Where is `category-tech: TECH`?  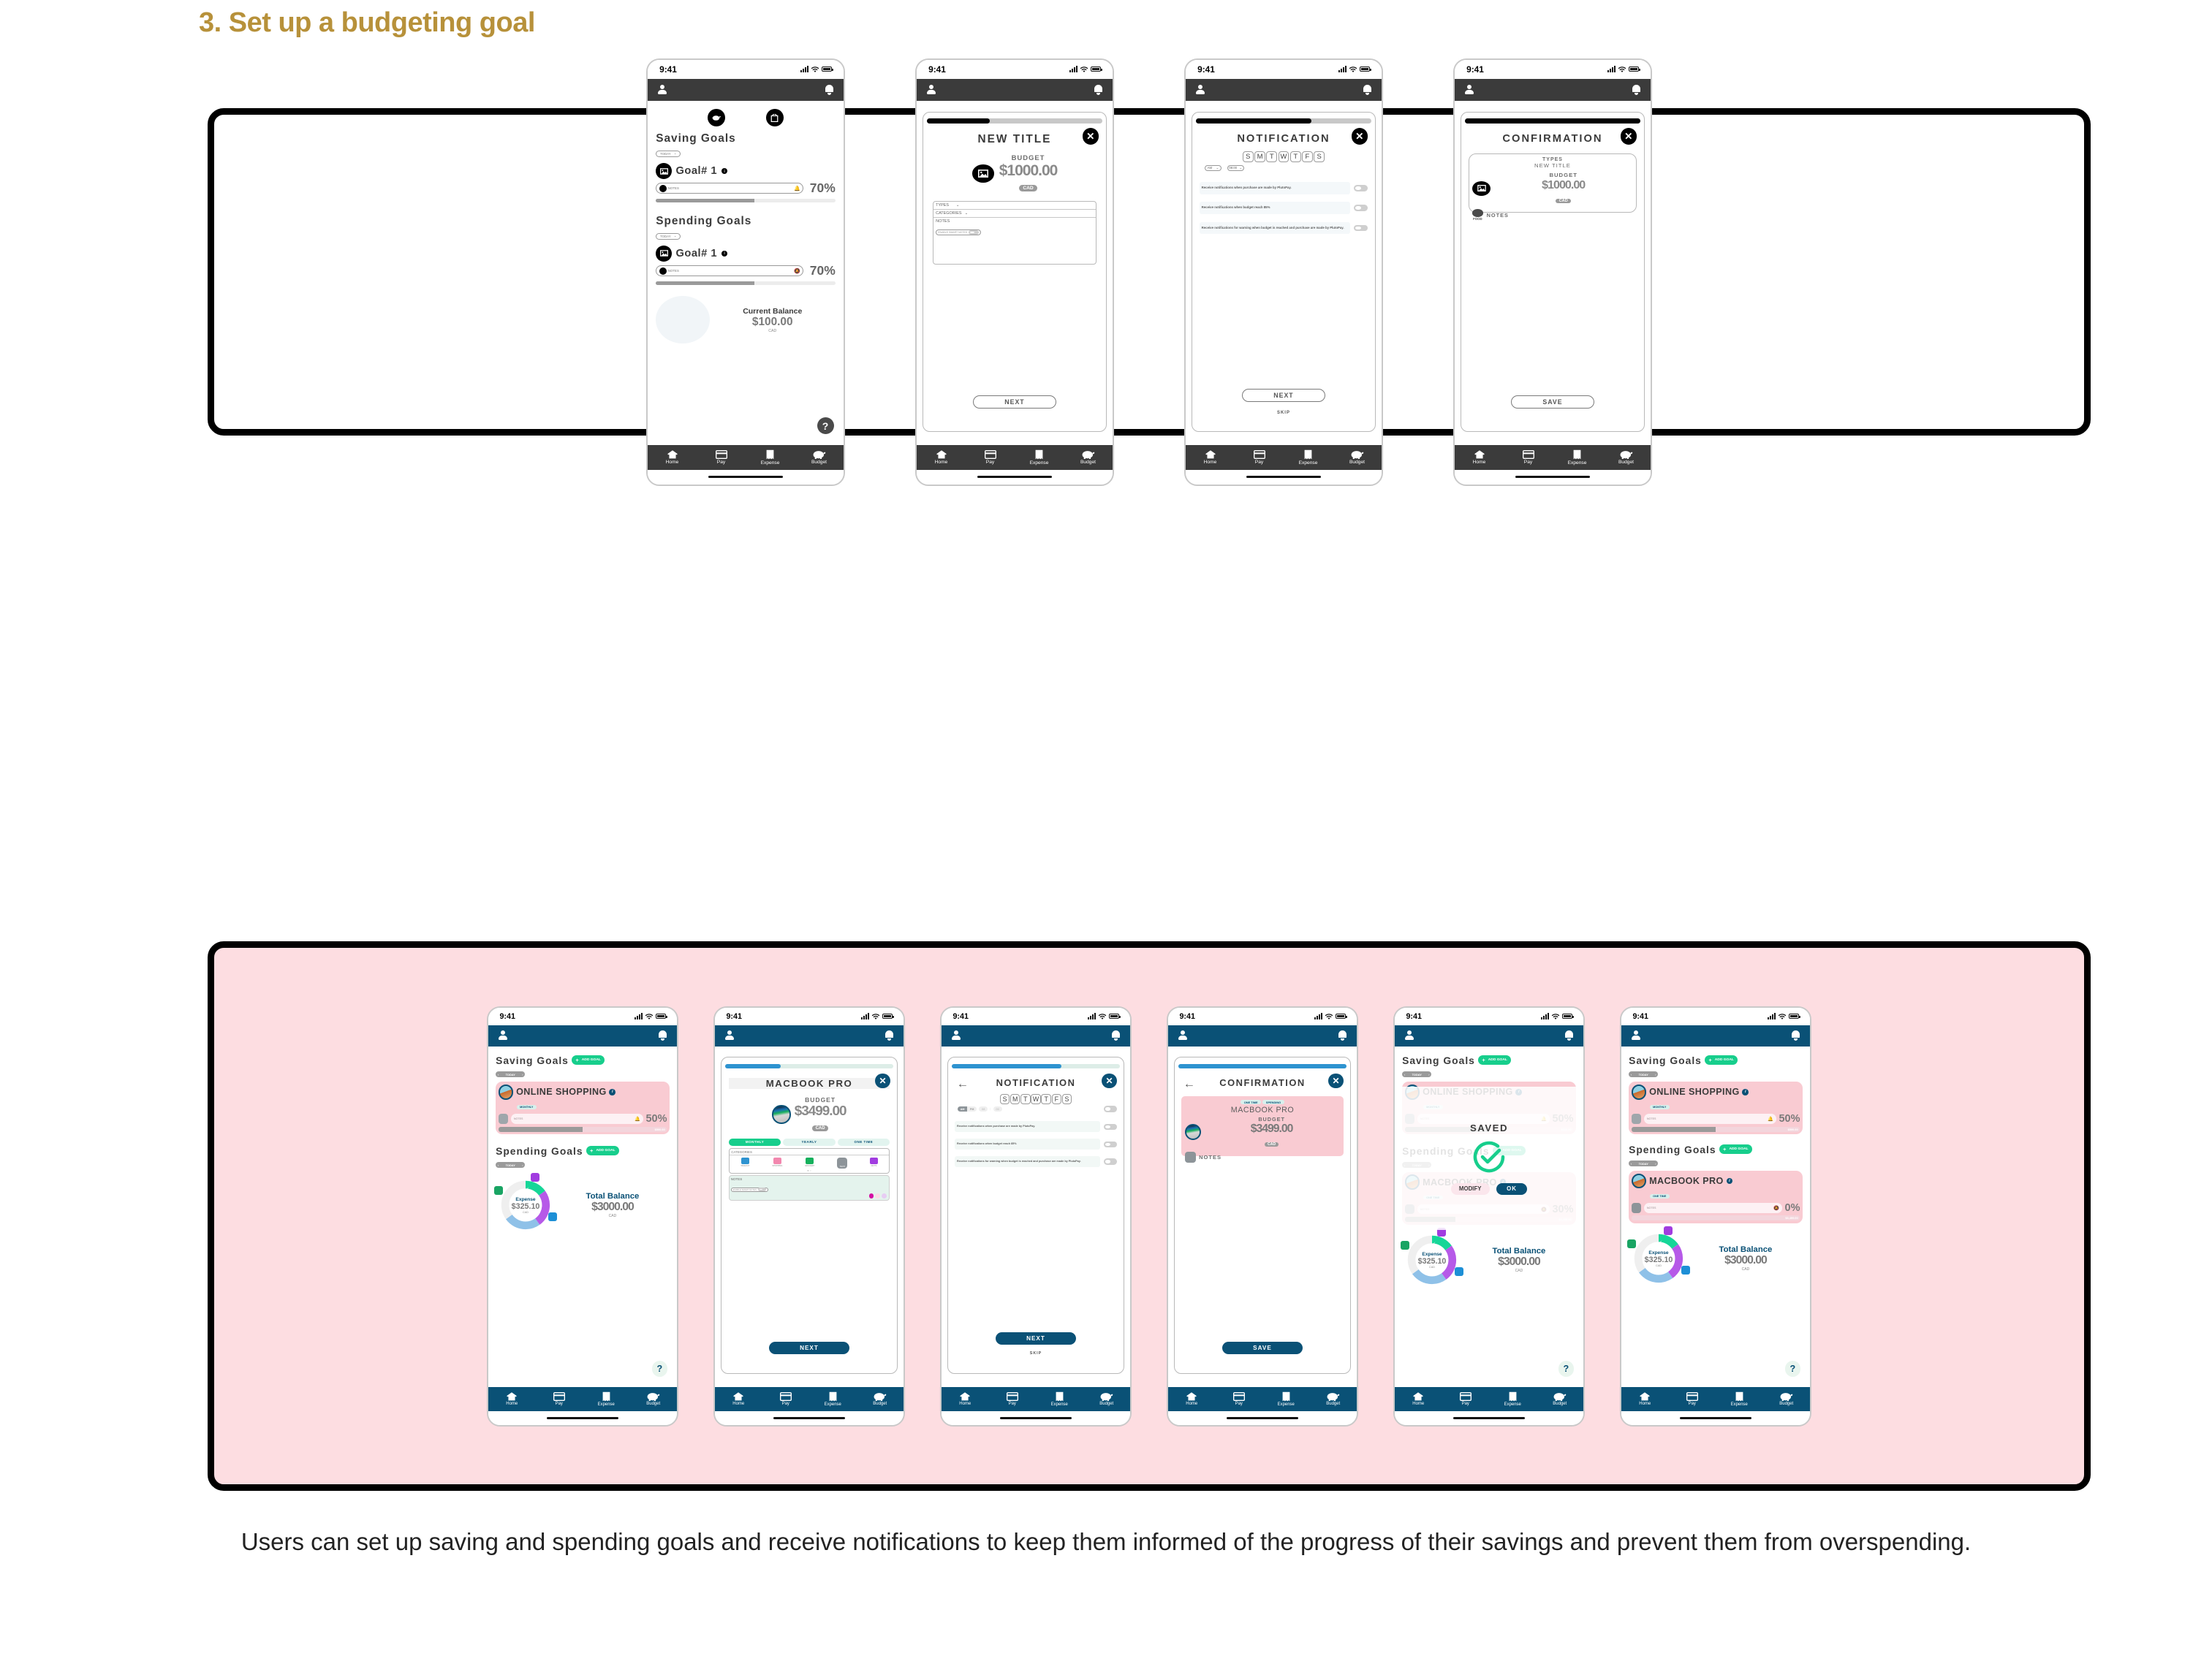
category-tech: TECH is located at coordinates (843, 1163).